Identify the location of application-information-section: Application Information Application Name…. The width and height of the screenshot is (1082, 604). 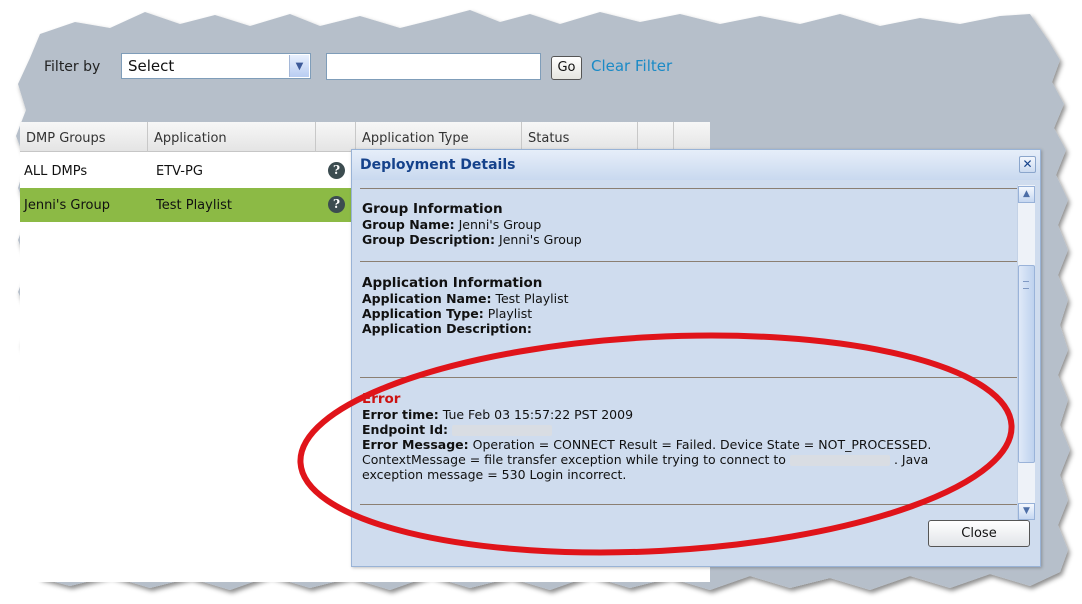
(465, 306).